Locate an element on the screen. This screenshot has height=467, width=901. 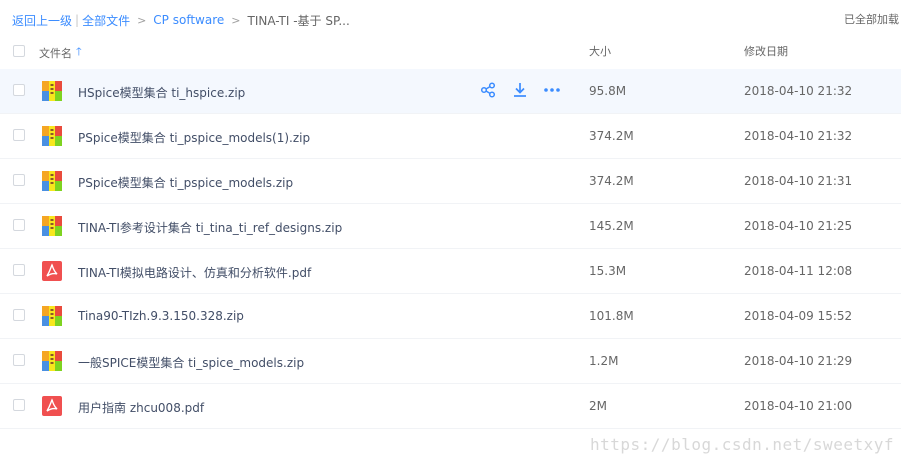
download-icon is located at coordinates (520, 91).